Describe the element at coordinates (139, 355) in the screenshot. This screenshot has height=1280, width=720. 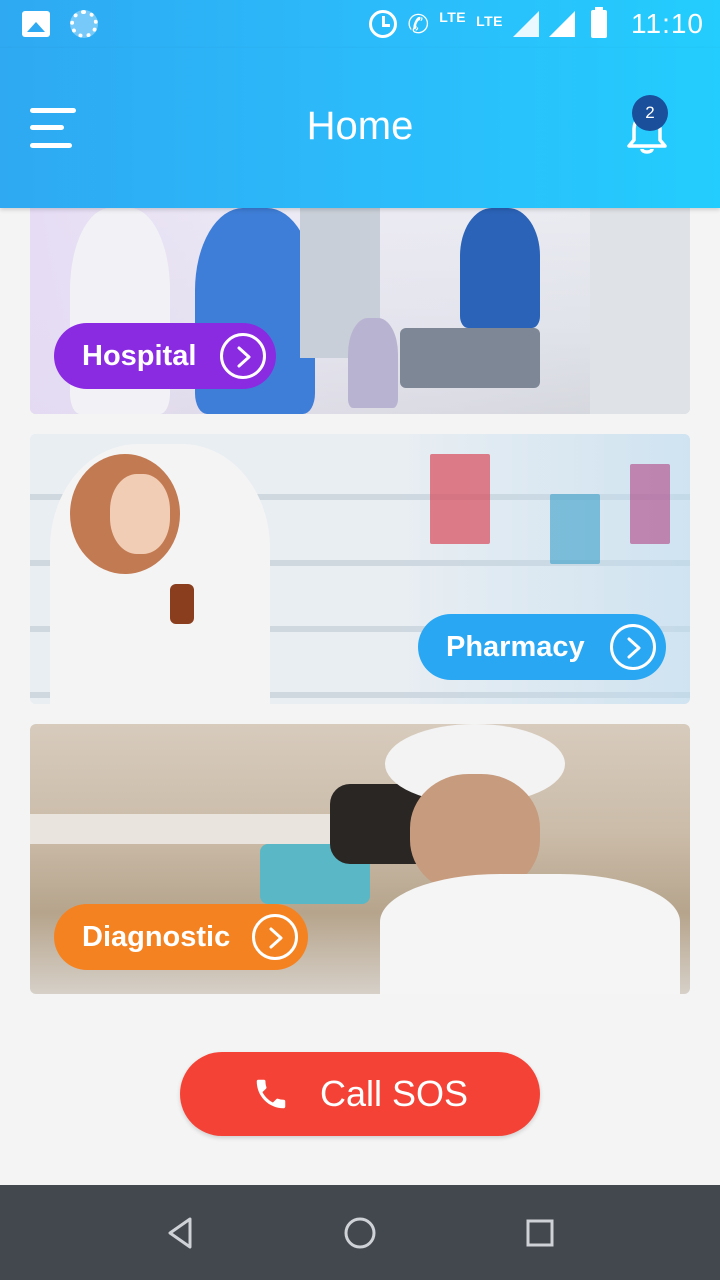
I see `hospital-label: Hospital` at that location.